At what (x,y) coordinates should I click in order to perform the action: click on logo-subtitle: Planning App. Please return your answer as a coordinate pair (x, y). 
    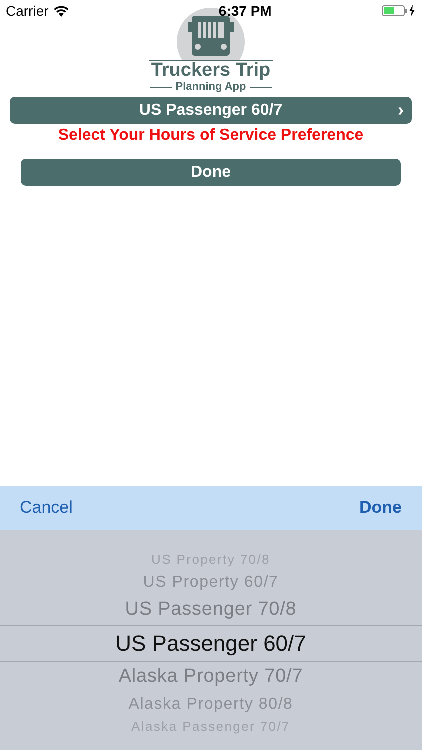
    Looking at the image, I should click on (211, 87).